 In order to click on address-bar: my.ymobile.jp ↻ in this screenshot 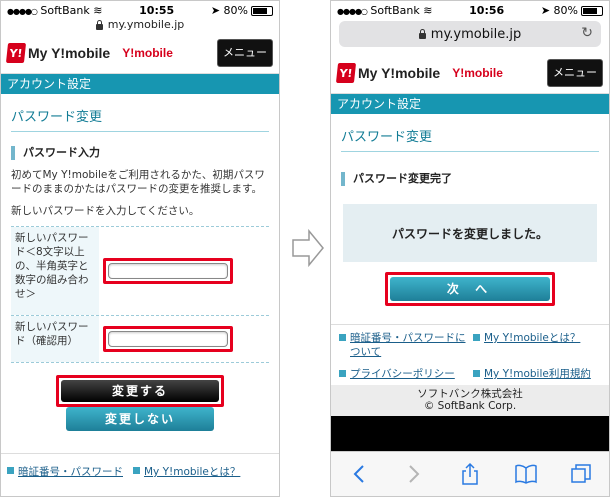, I will do `click(470, 34)`.